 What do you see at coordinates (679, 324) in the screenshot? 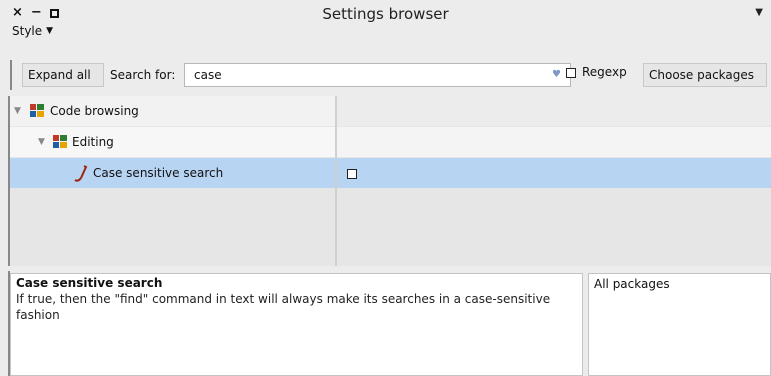
I see `packages-pane: All packages` at bounding box center [679, 324].